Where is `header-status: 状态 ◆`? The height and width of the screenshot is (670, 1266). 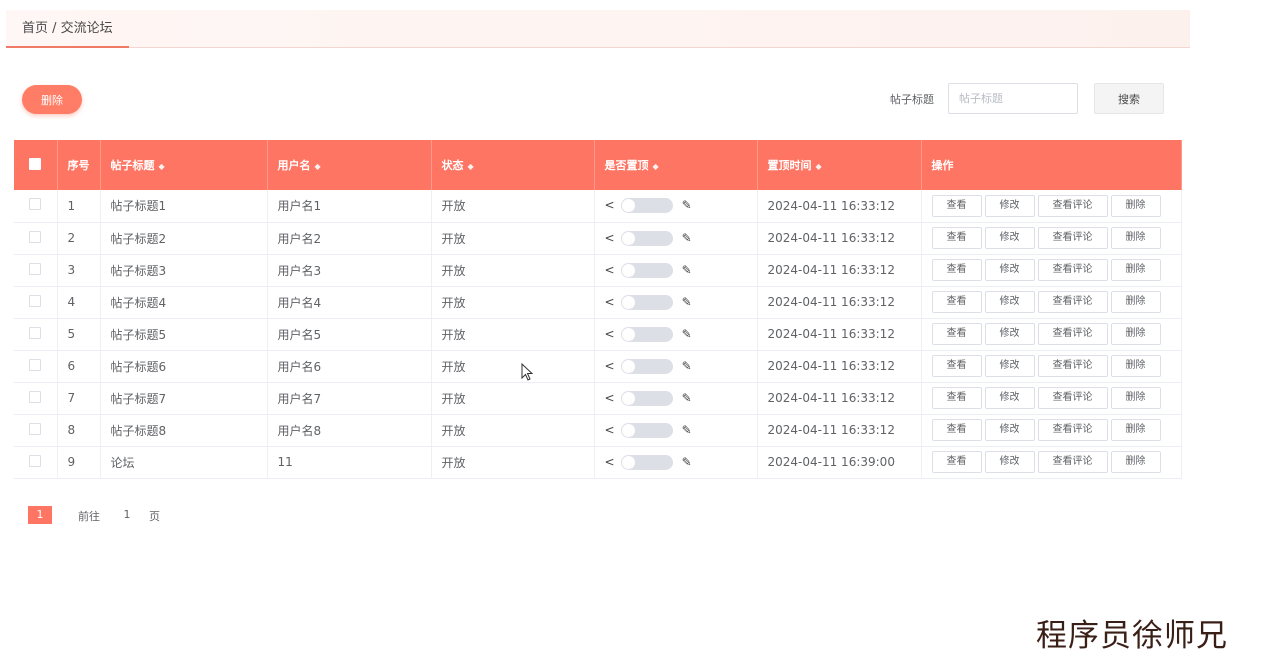 header-status: 状态 ◆ is located at coordinates (513, 165).